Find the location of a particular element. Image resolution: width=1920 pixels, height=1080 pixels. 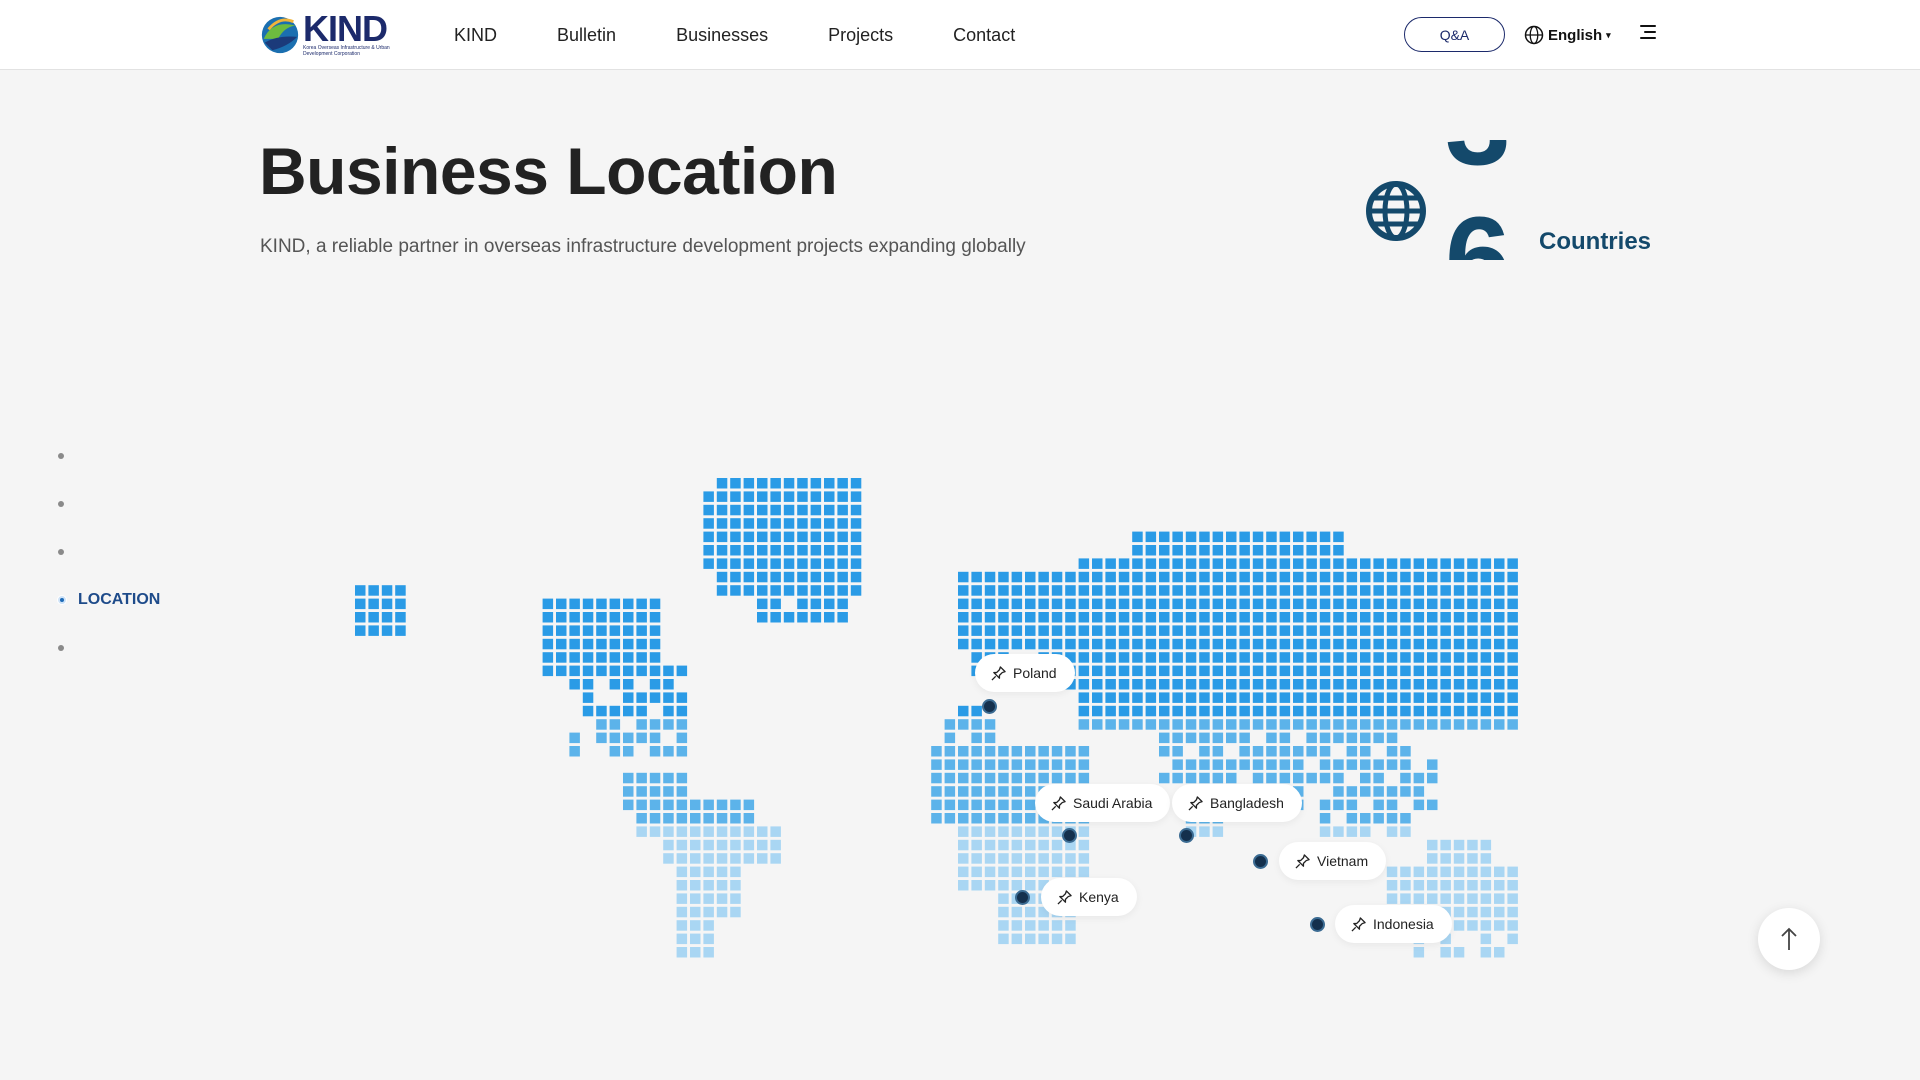

location-pin-indonesia: Indonesia is located at coordinates (1393, 924).